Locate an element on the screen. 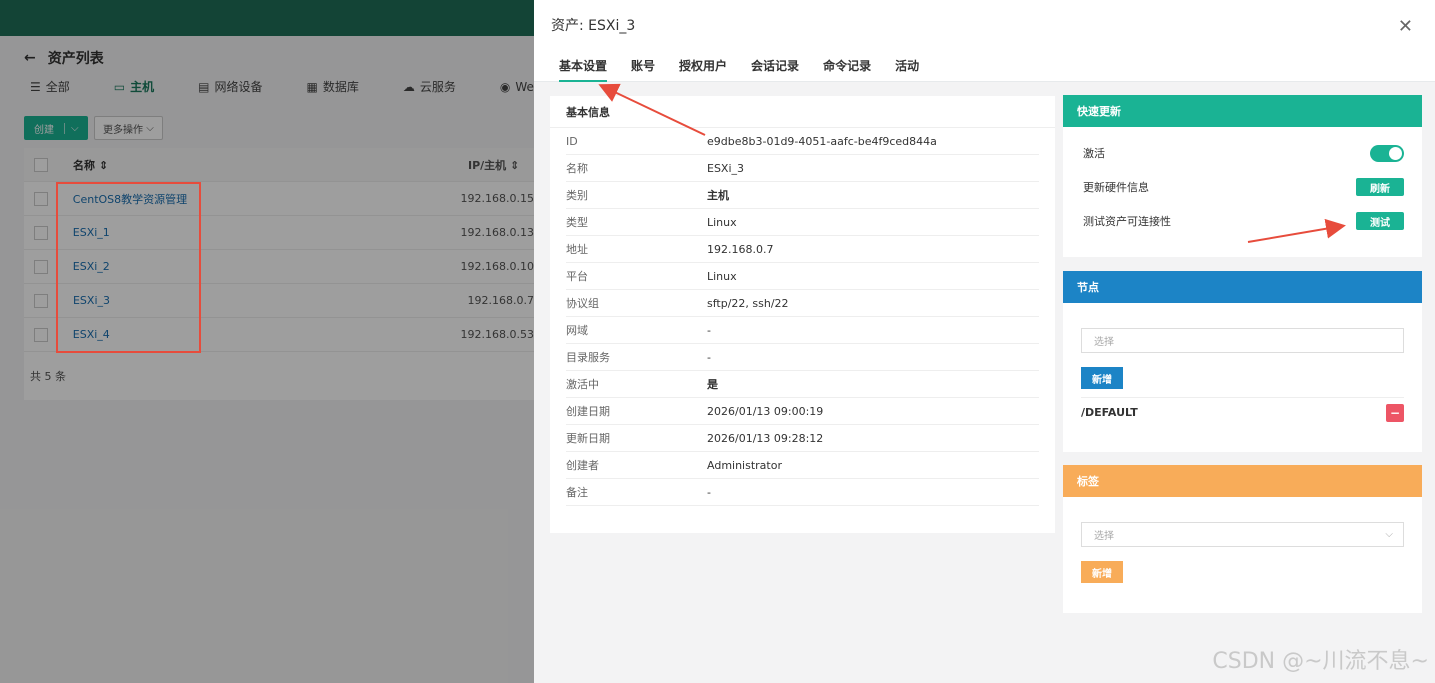  info-row-platform: 平台 Linux is located at coordinates (802, 276).